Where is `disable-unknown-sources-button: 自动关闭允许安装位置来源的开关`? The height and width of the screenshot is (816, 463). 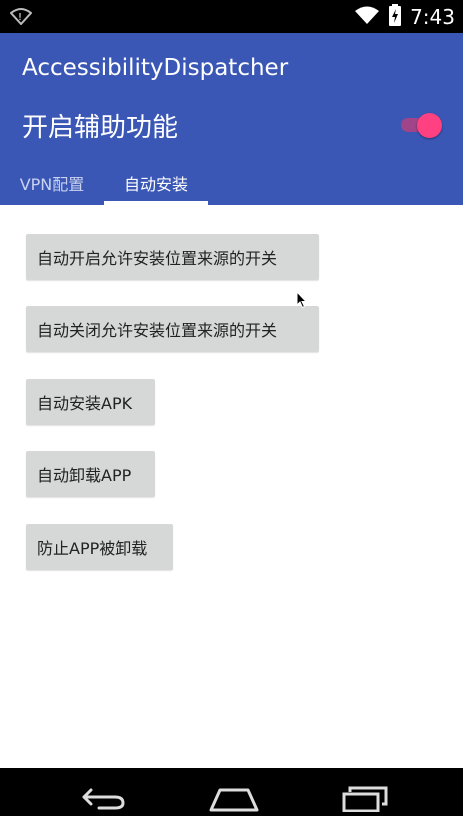 disable-unknown-sources-button: 自动关闭允许安装位置来源的开关 is located at coordinates (172, 329).